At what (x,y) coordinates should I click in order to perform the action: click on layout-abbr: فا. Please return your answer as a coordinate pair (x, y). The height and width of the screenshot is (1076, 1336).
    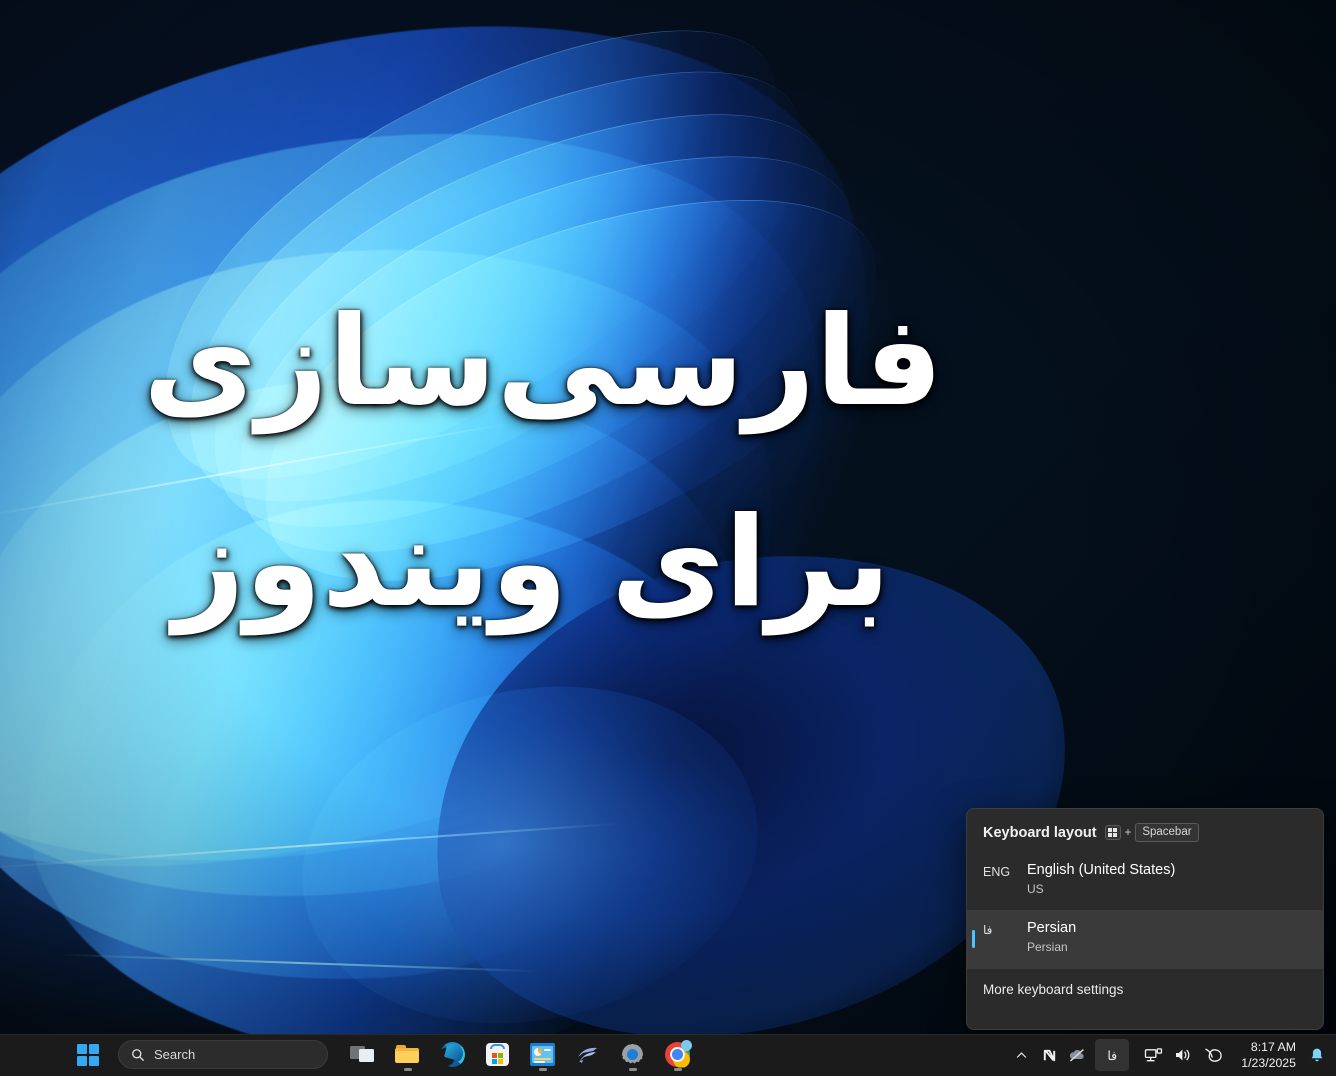
    Looking at the image, I should click on (988, 930).